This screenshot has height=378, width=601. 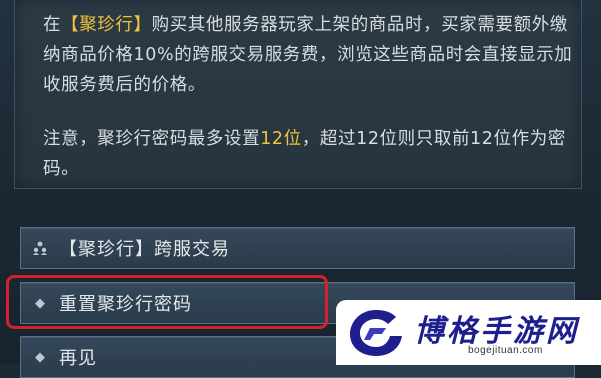 I want to click on menu-item-label: 再见, so click(x=78, y=358).